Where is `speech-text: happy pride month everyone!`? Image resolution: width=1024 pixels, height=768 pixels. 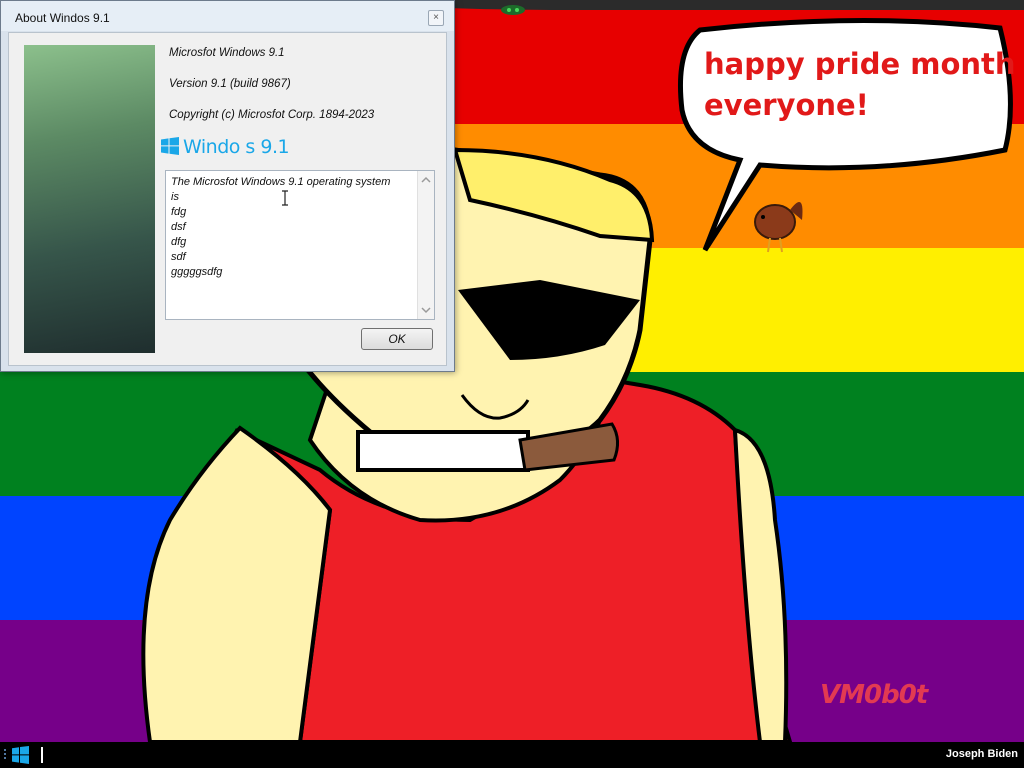 speech-text: happy pride month everyone! is located at coordinates (860, 85).